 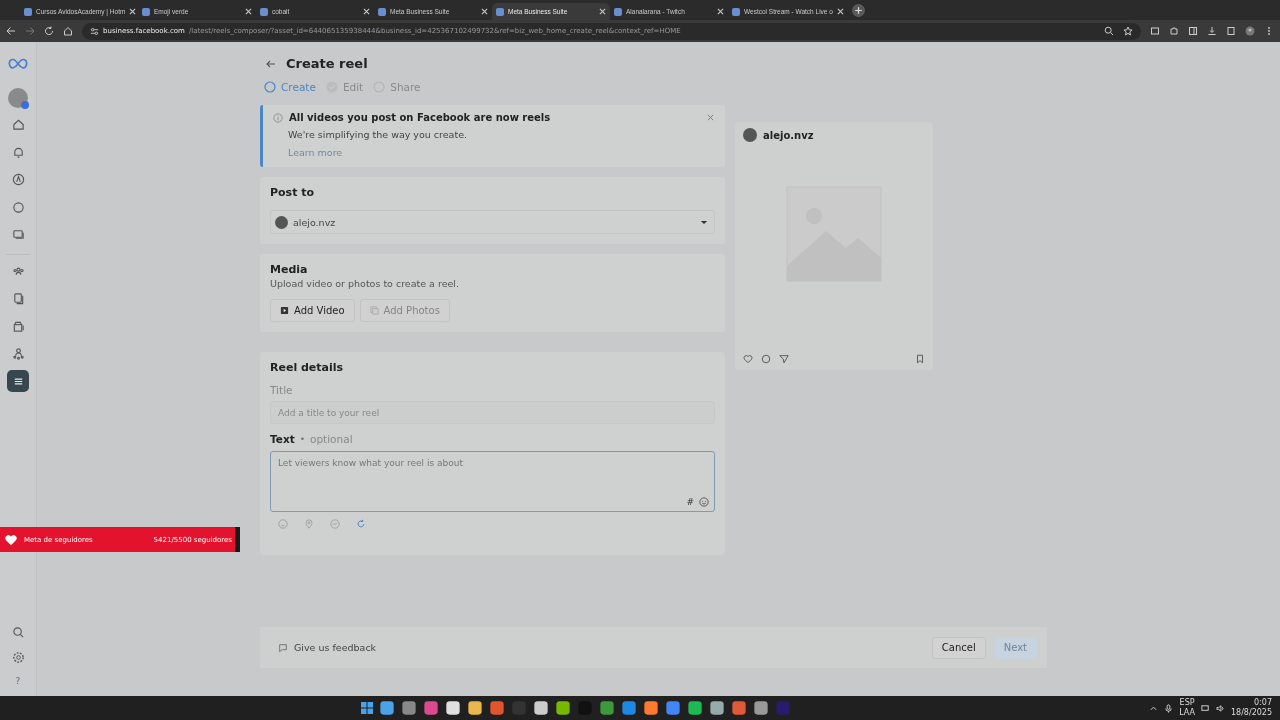 I want to click on circle-icon, so click(x=270, y=87).